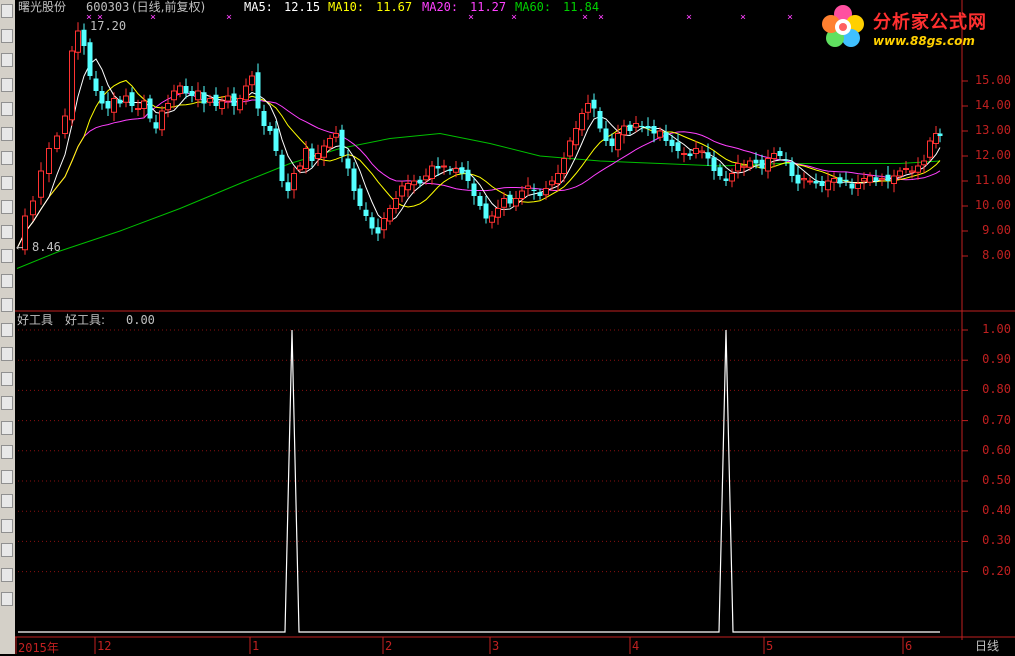 Image resolution: width=1015 pixels, height=656 pixels. I want to click on indicator-title: 好工具, so click(35, 320).